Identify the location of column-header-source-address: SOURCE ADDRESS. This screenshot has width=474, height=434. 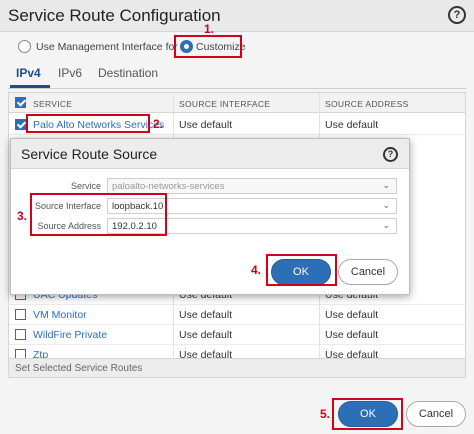
(367, 104).